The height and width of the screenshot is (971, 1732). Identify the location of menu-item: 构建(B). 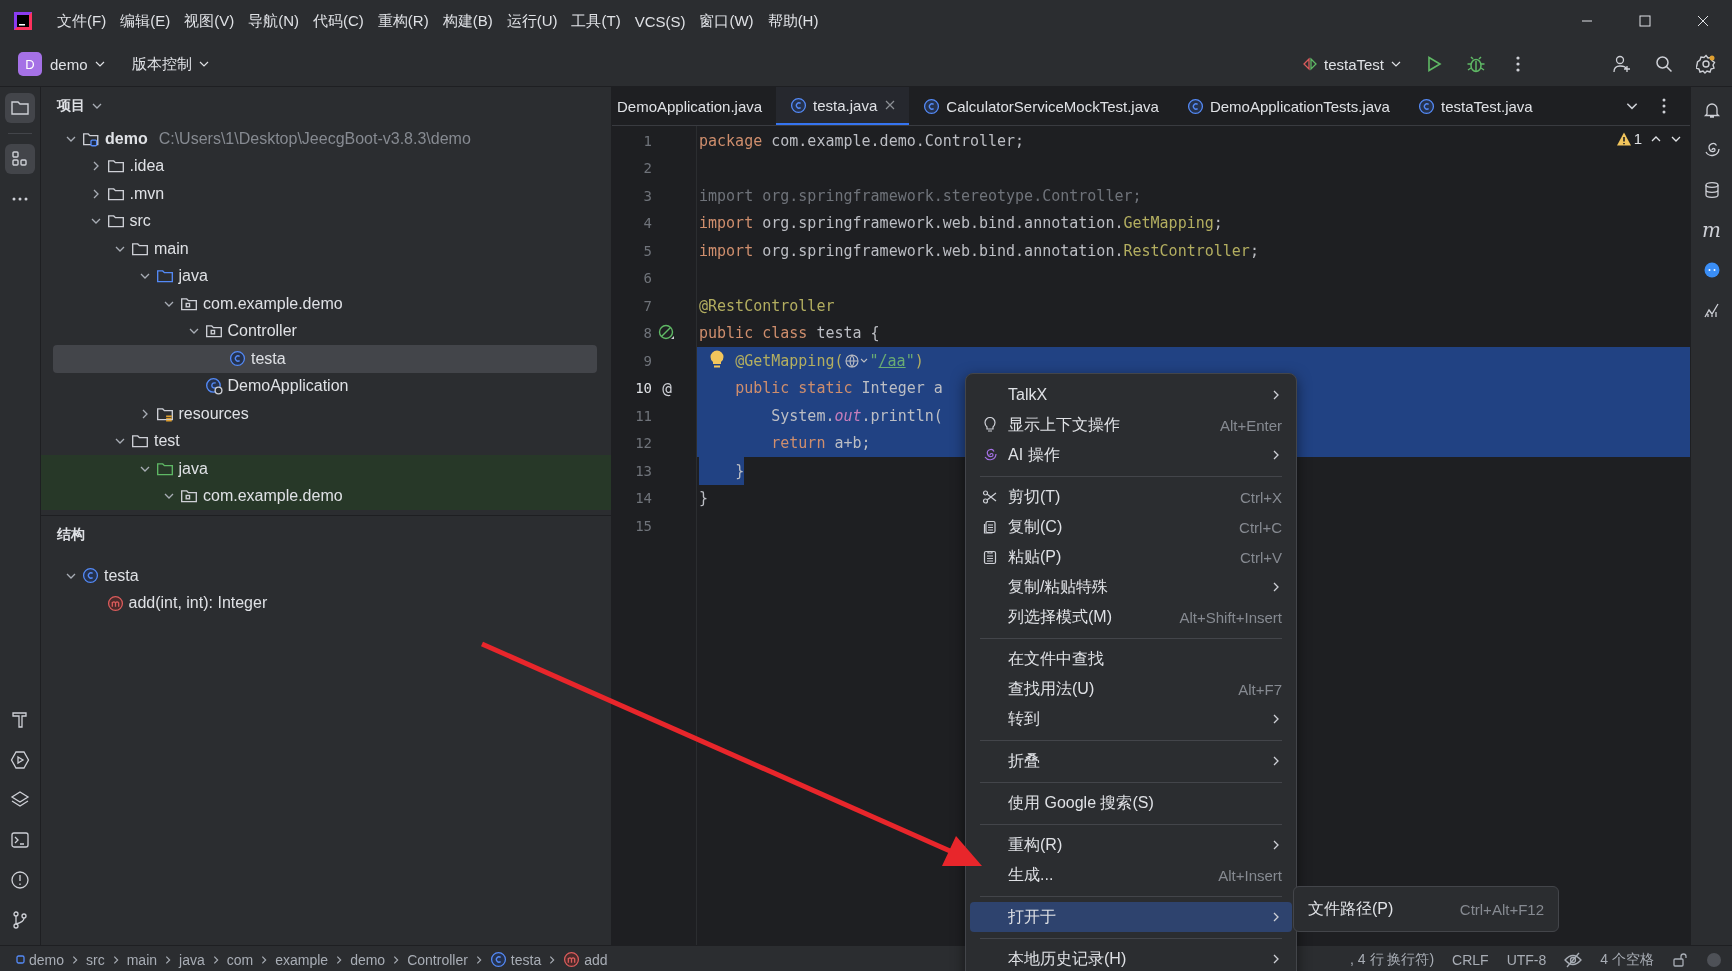
(467, 21).